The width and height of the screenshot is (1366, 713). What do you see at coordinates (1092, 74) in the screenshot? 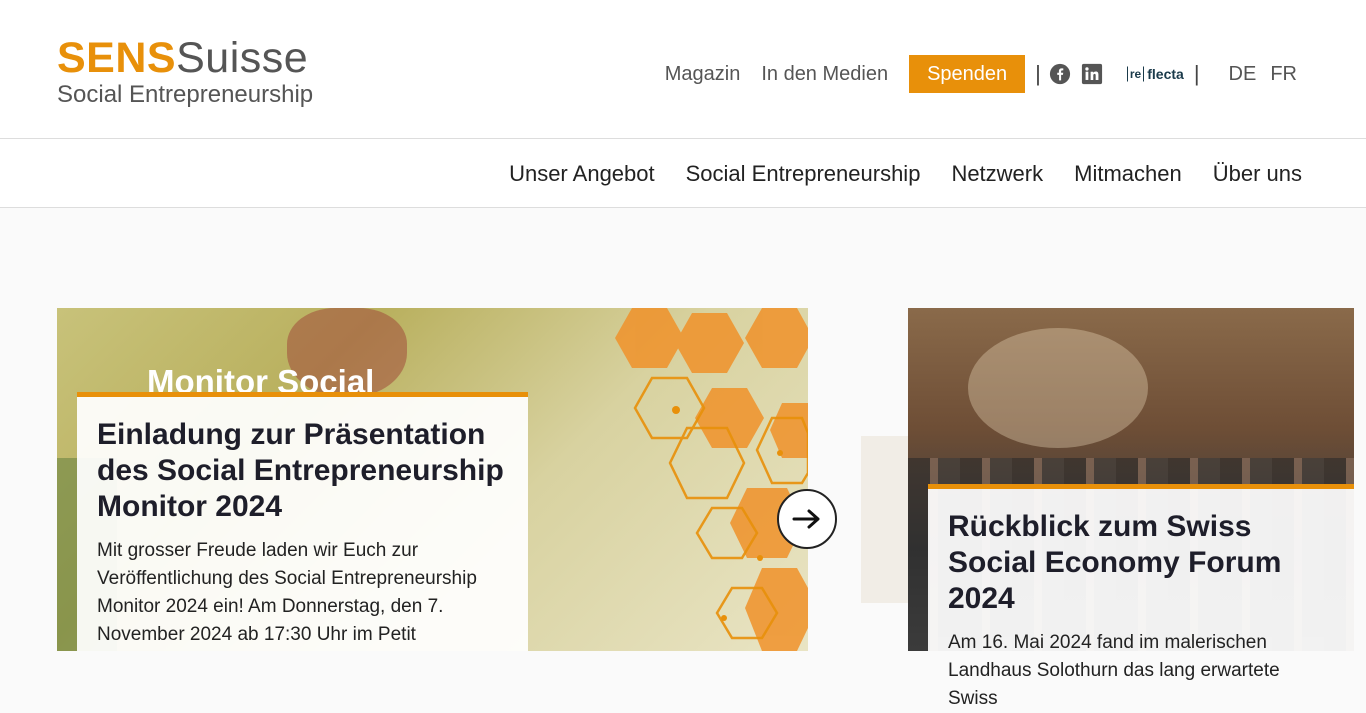
I see `linkedin-icon` at bounding box center [1092, 74].